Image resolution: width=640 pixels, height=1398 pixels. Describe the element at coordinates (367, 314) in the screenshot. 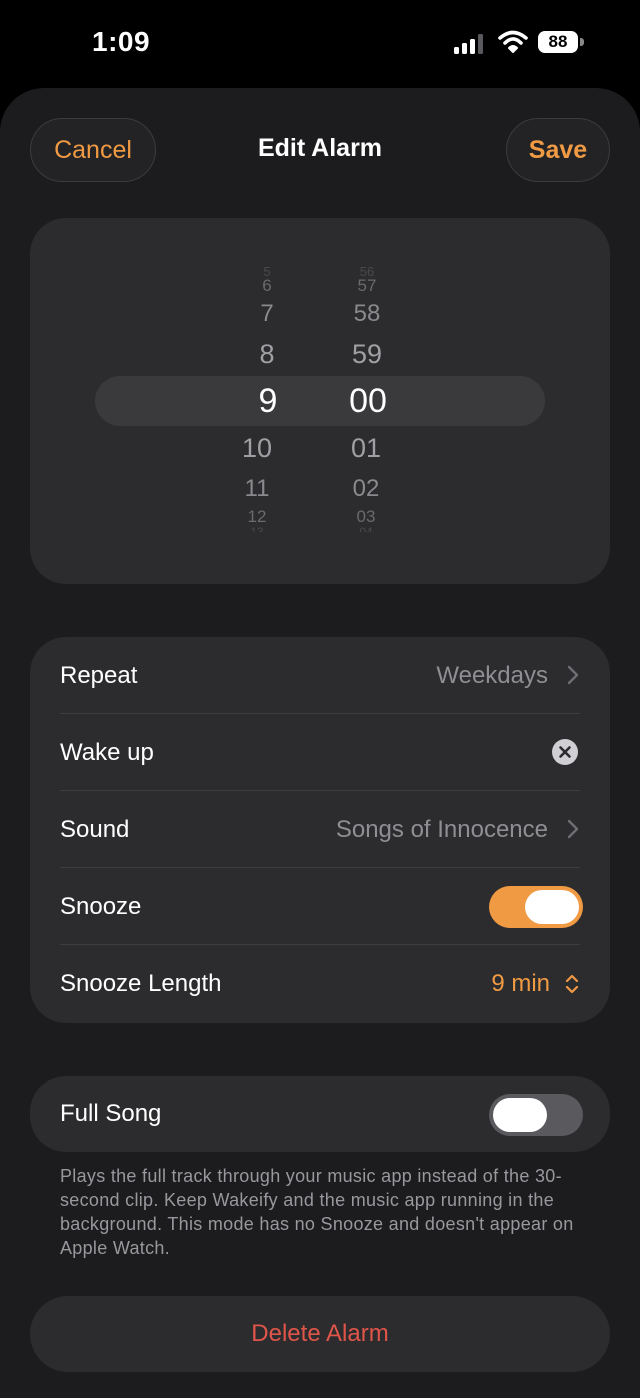

I see `minute-option: 58` at that location.